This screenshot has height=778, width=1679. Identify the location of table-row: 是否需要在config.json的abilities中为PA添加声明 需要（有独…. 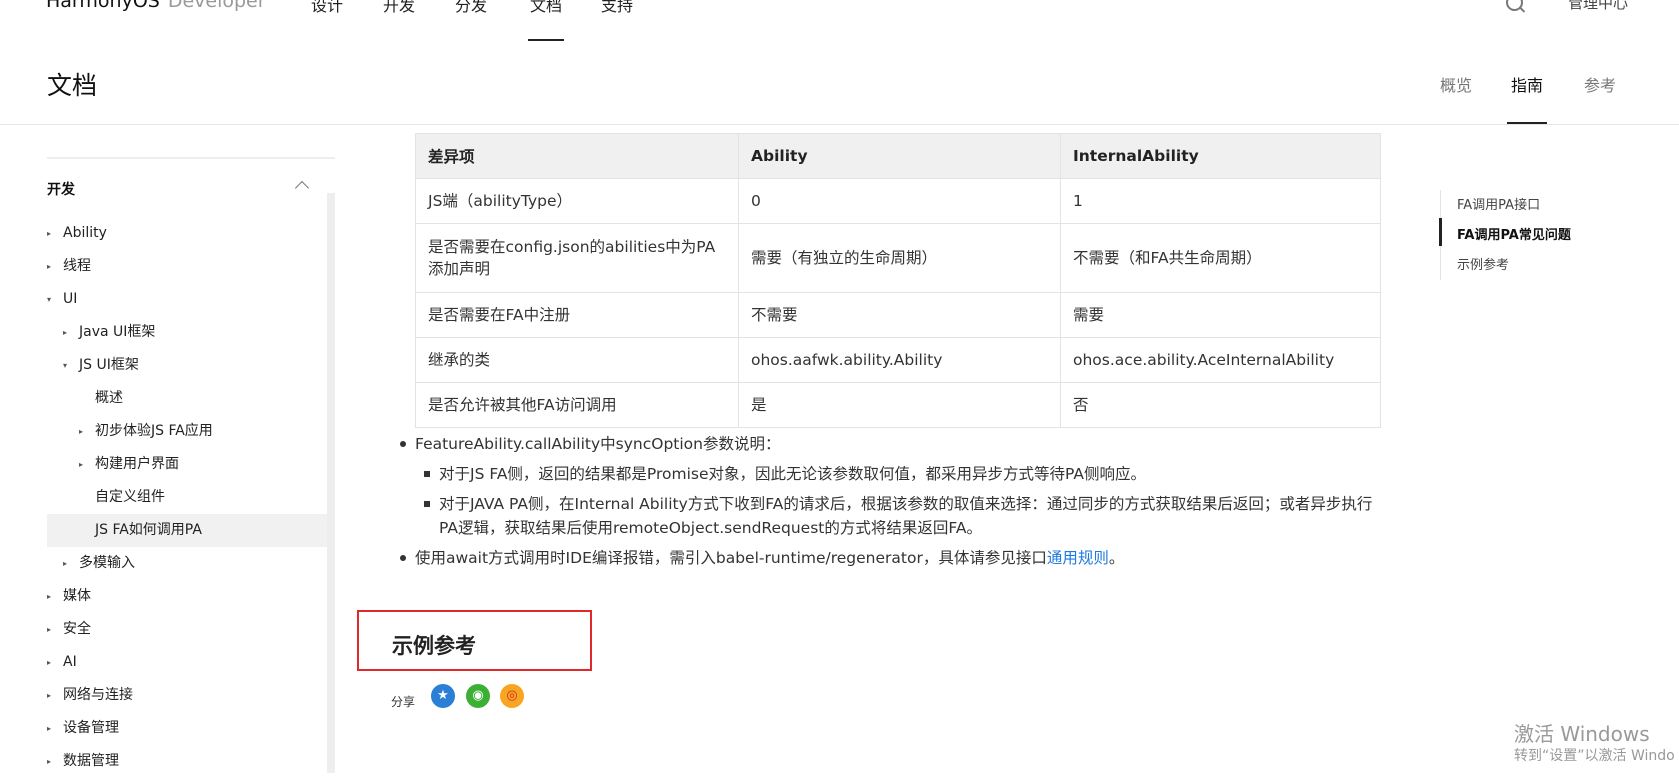
(898, 258).